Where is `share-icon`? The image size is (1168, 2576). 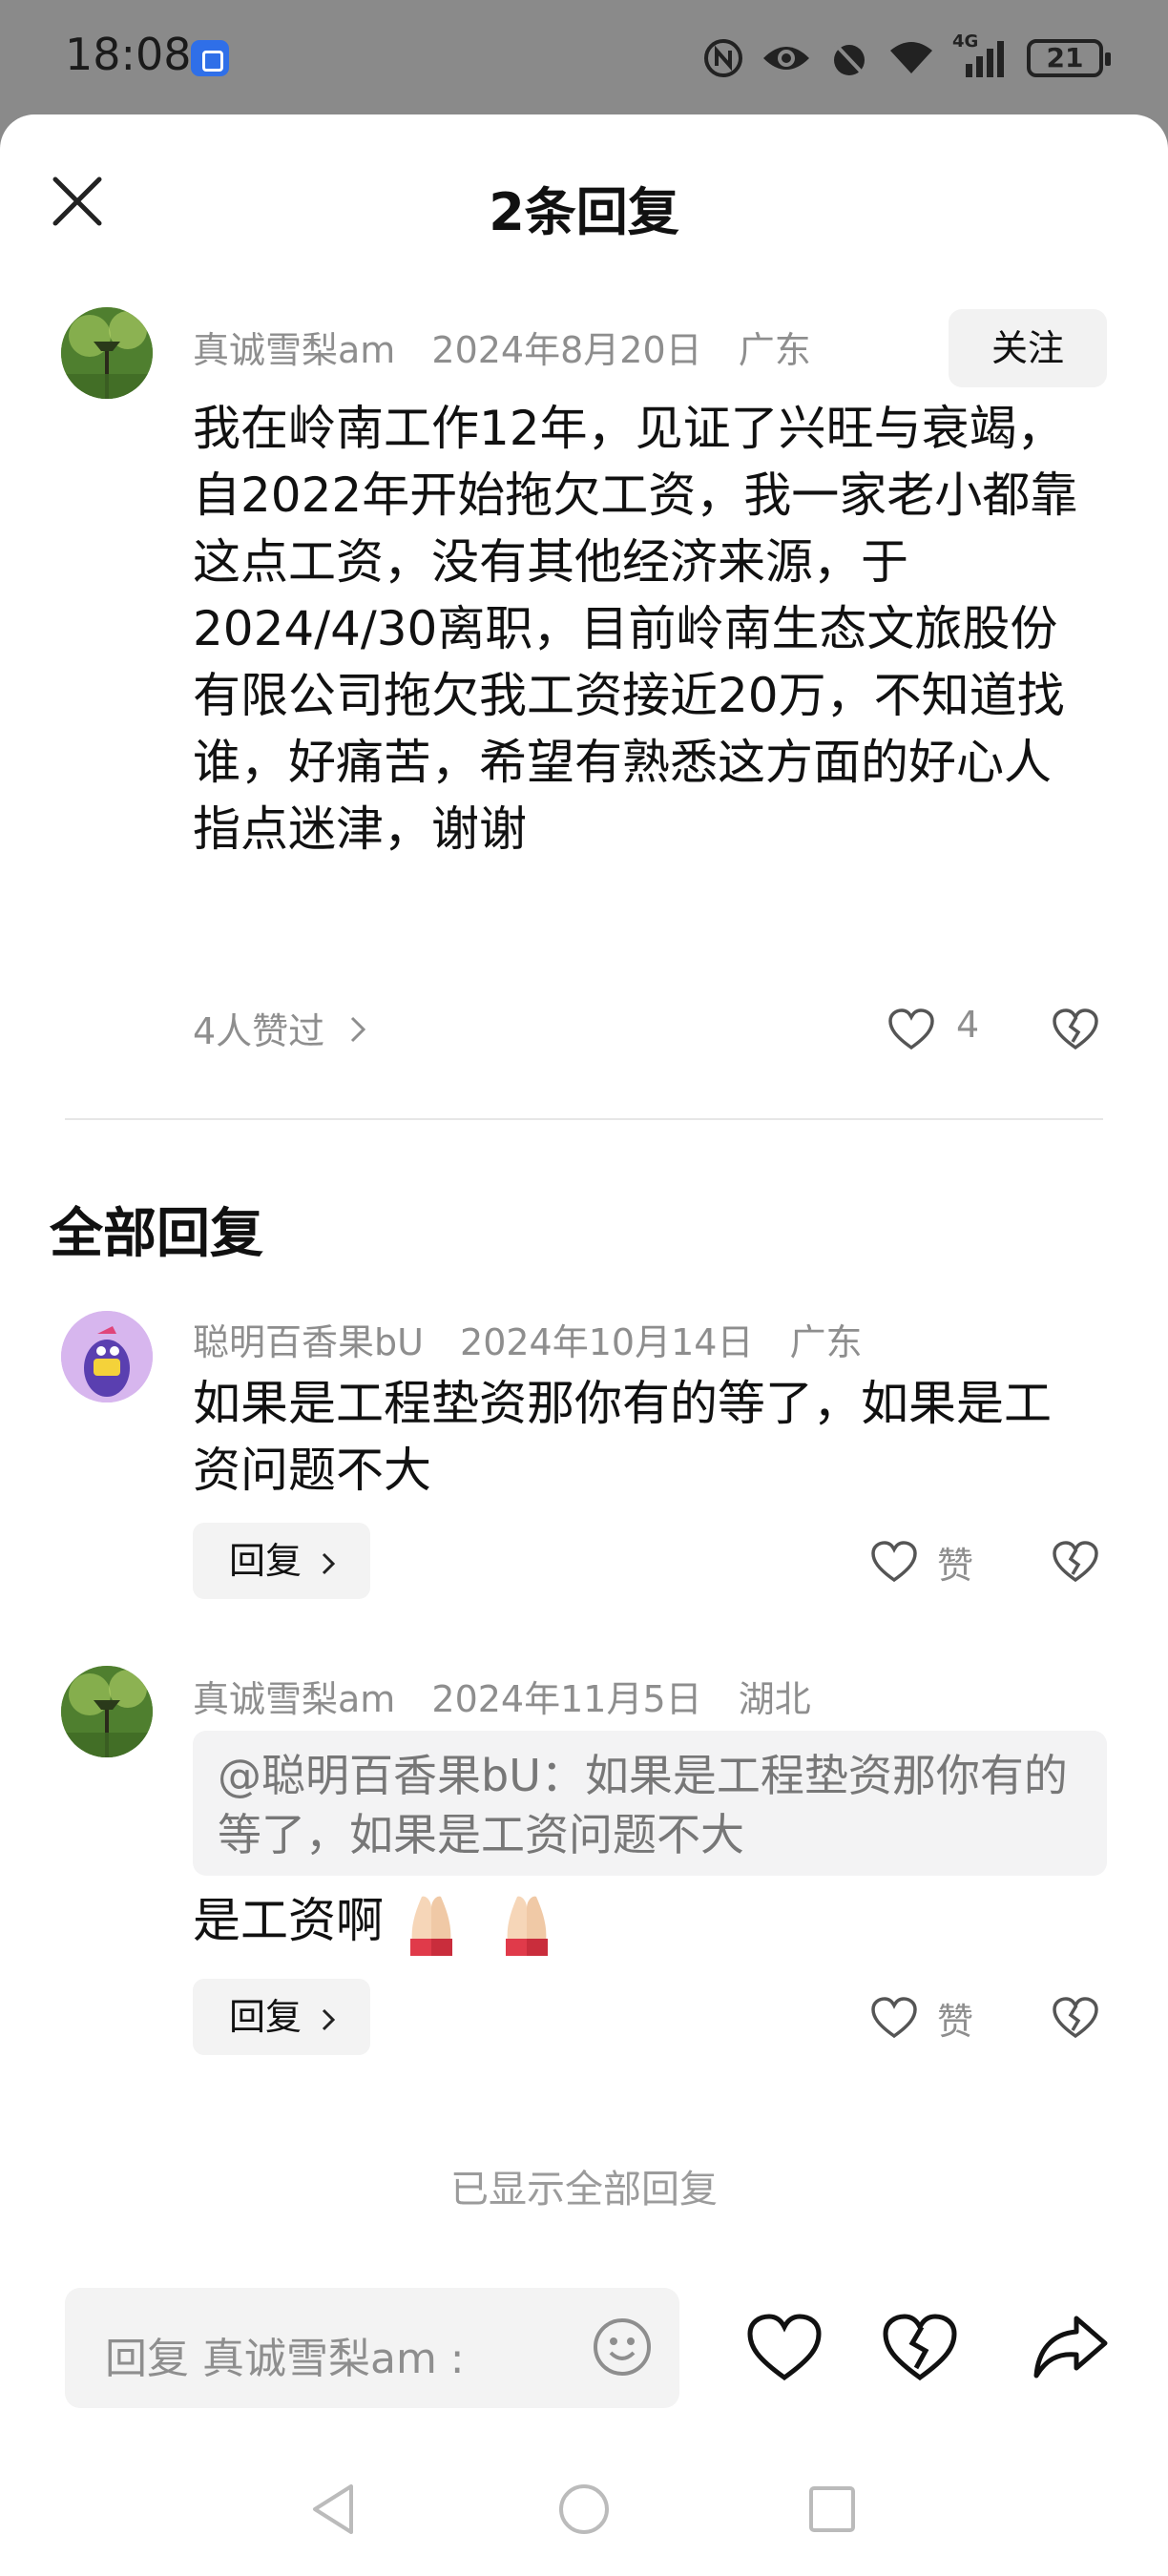
share-icon is located at coordinates (1070, 2348).